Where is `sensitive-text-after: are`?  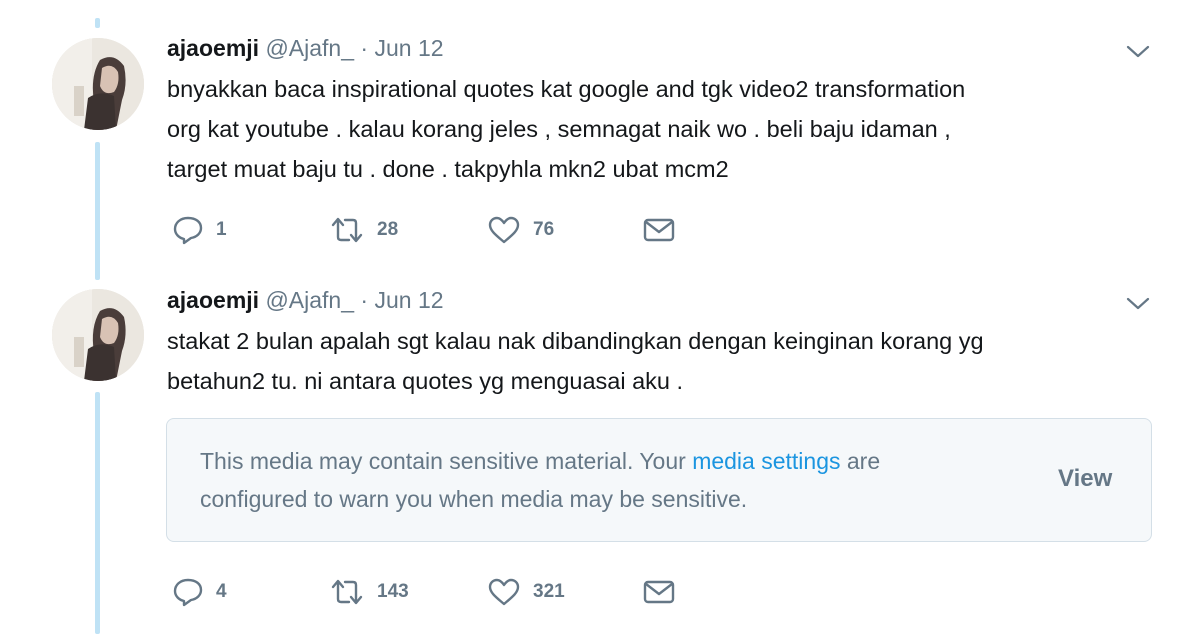 sensitive-text-after: are is located at coordinates (860, 461).